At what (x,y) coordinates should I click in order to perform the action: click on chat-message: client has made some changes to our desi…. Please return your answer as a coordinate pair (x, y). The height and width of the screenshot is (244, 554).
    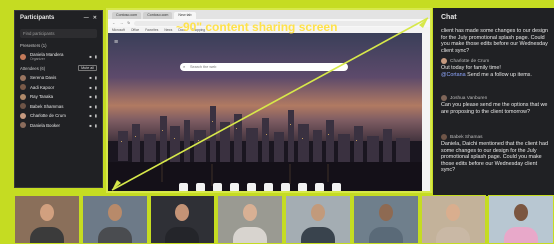
    Looking at the image, I should click on (494, 41).